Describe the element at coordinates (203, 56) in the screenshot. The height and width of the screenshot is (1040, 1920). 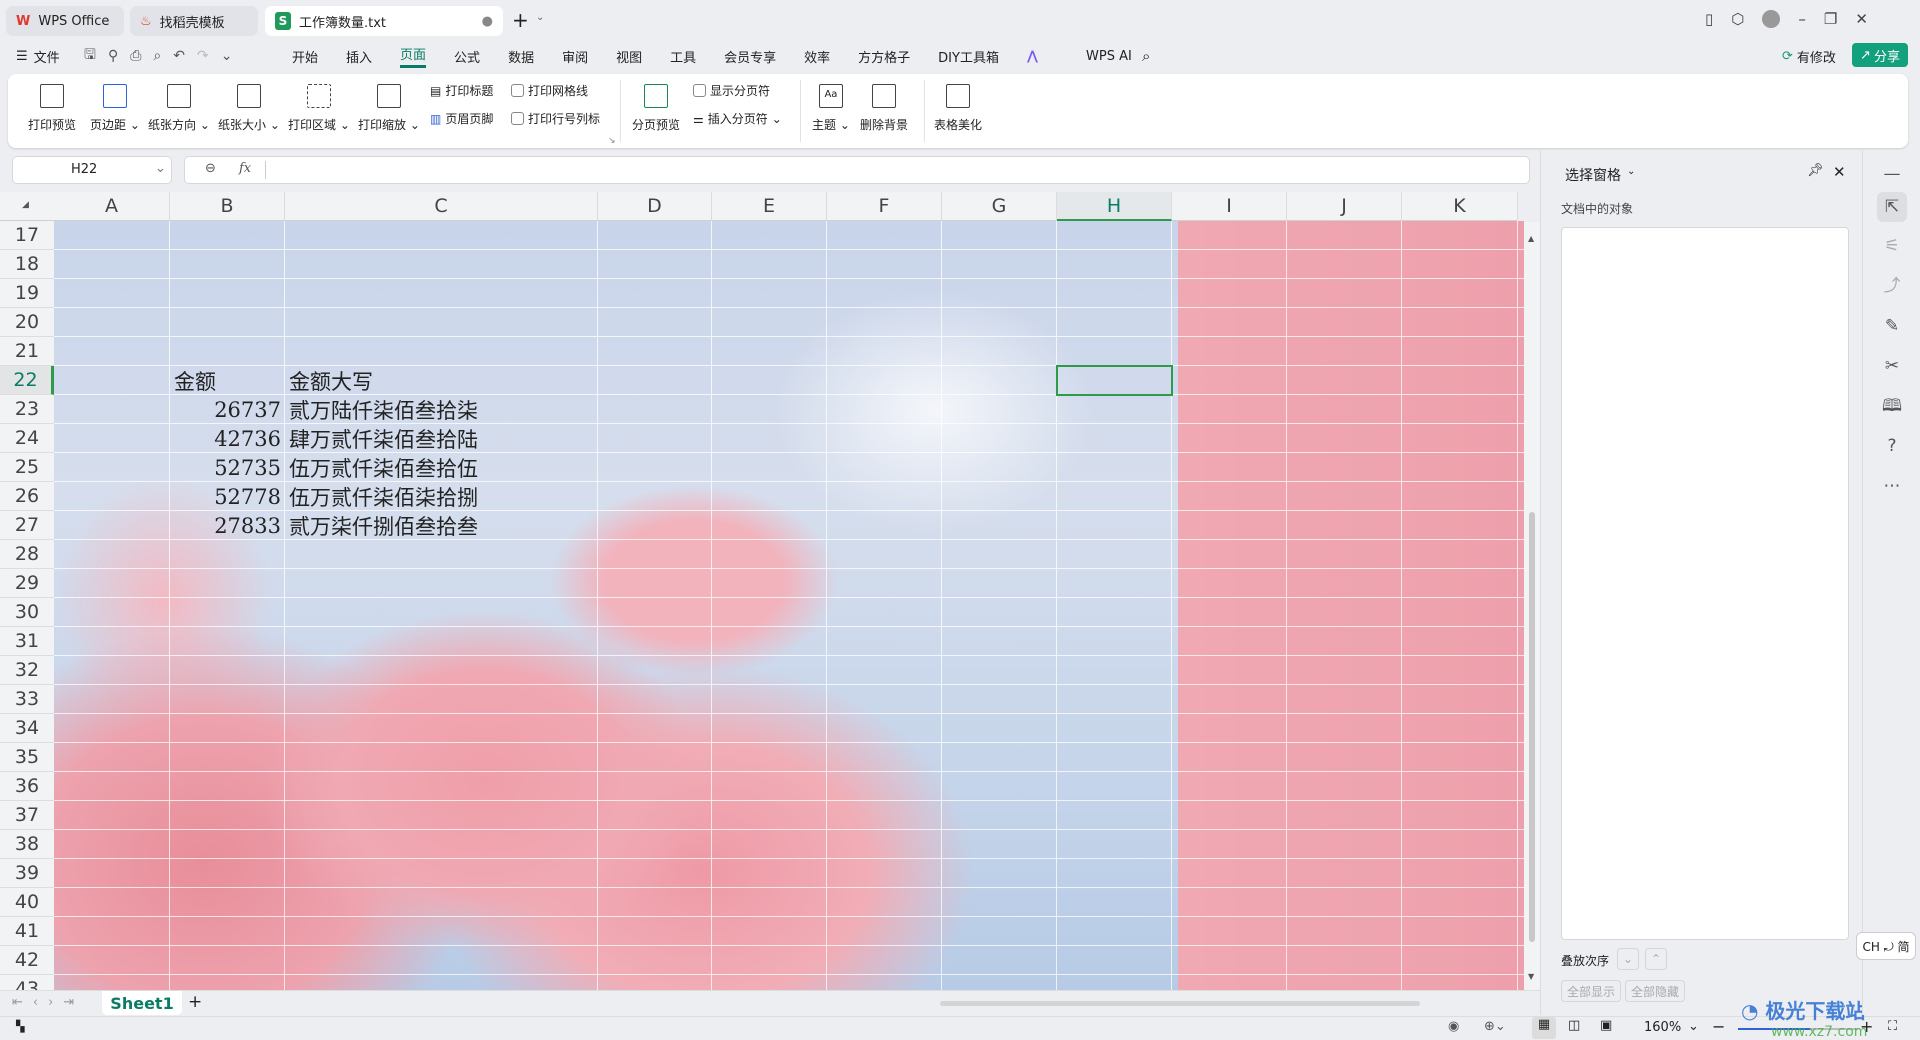
I see `redo-icon: ↷` at that location.